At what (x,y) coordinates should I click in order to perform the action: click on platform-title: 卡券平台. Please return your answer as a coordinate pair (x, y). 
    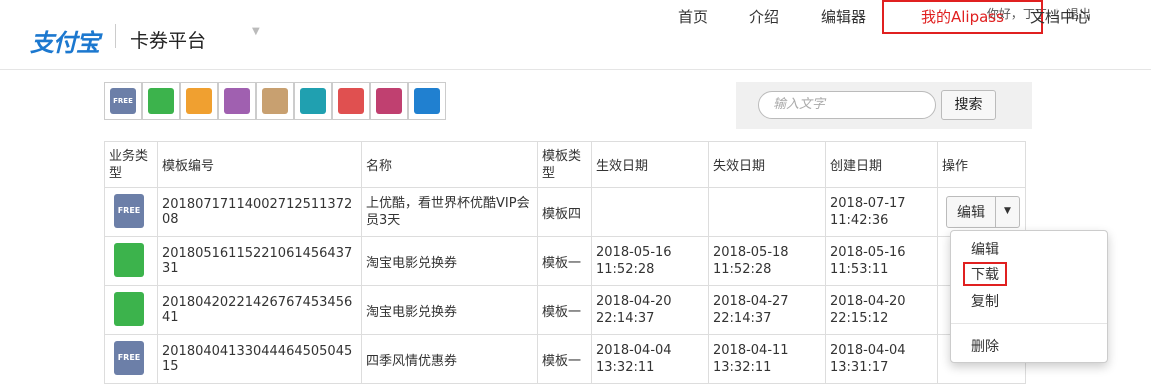
    Looking at the image, I should click on (168, 41).